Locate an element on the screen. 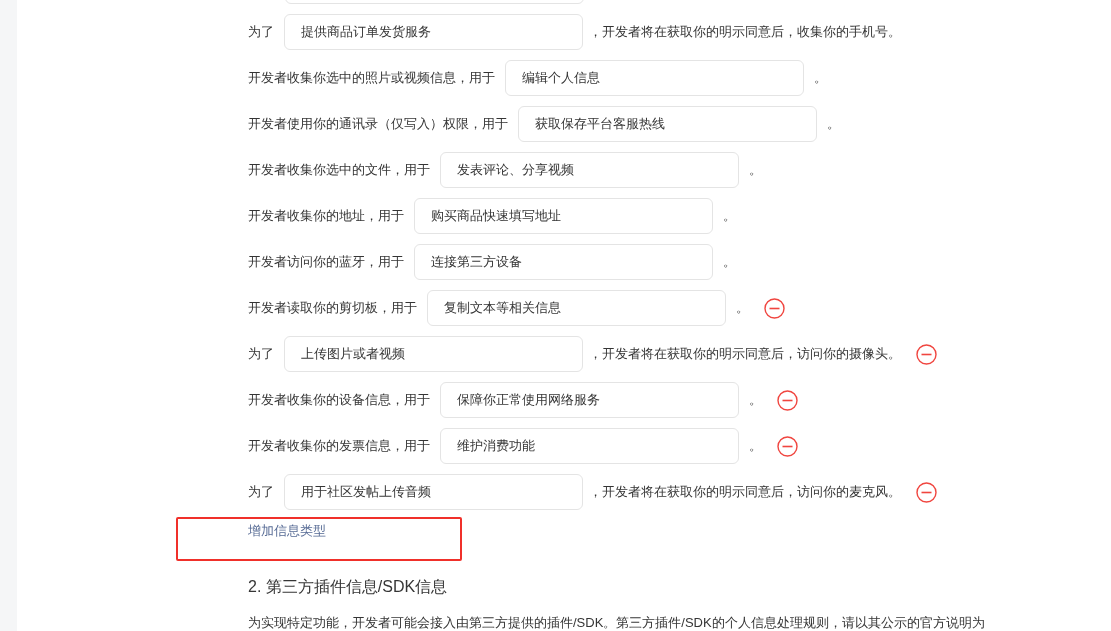 The height and width of the screenshot is (631, 1111). input-field: 提供商品订单发货服务 is located at coordinates (433, 32).